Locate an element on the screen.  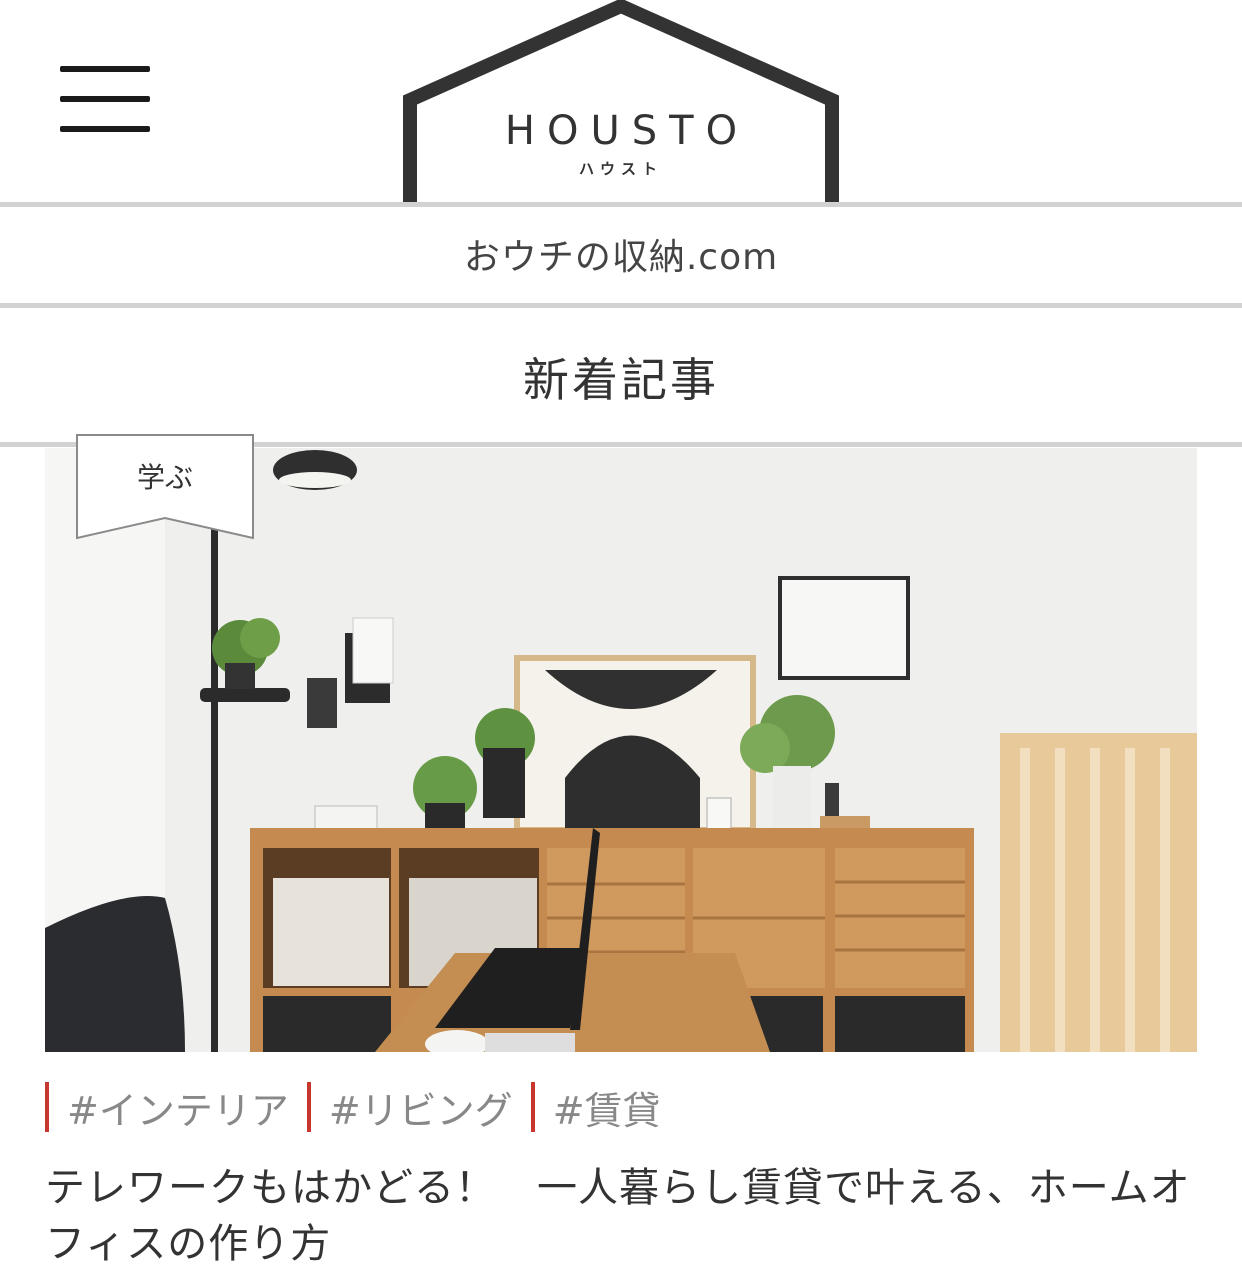
tag-rental: #賃貸 is located at coordinates (604, 1107).